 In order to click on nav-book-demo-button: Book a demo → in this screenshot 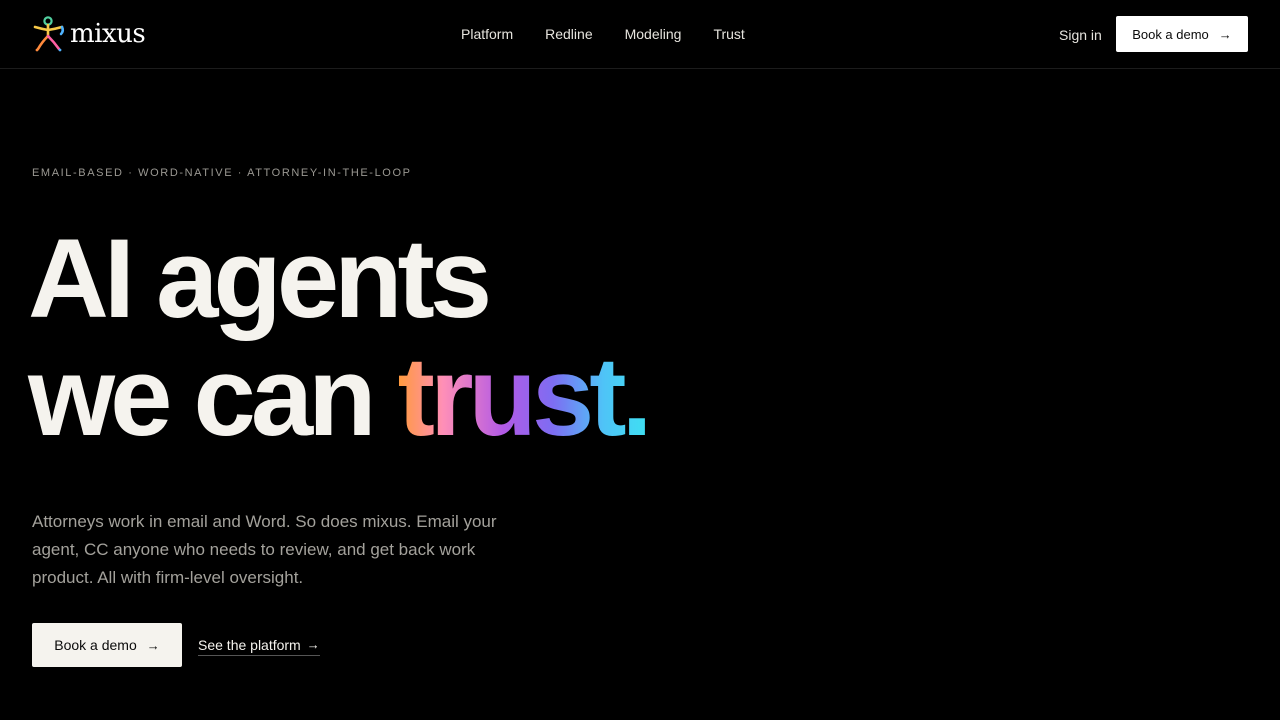, I will do `click(1182, 34)`.